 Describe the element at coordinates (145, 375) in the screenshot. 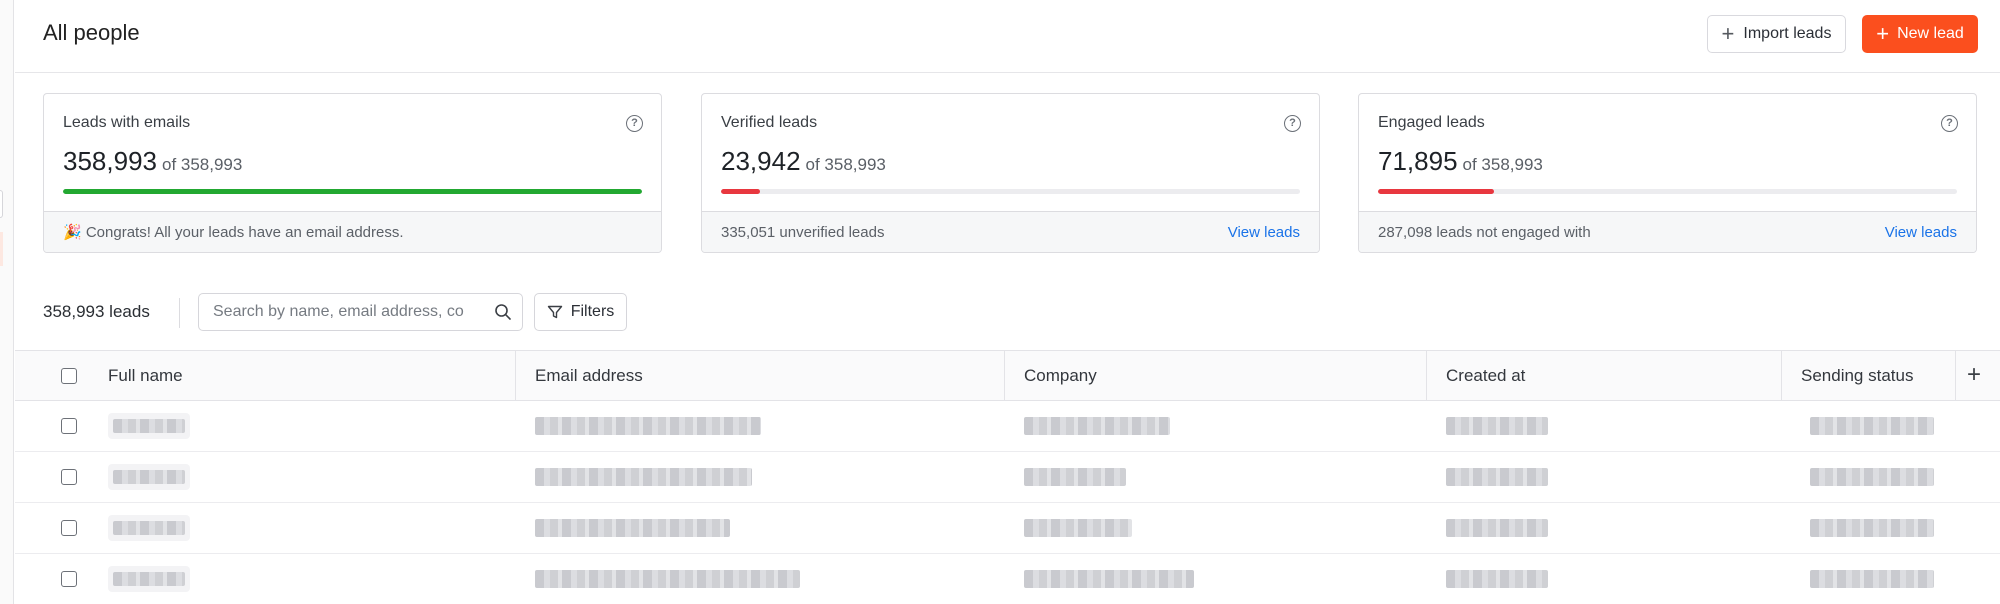

I see `column-header-full-name: Full name` at that location.